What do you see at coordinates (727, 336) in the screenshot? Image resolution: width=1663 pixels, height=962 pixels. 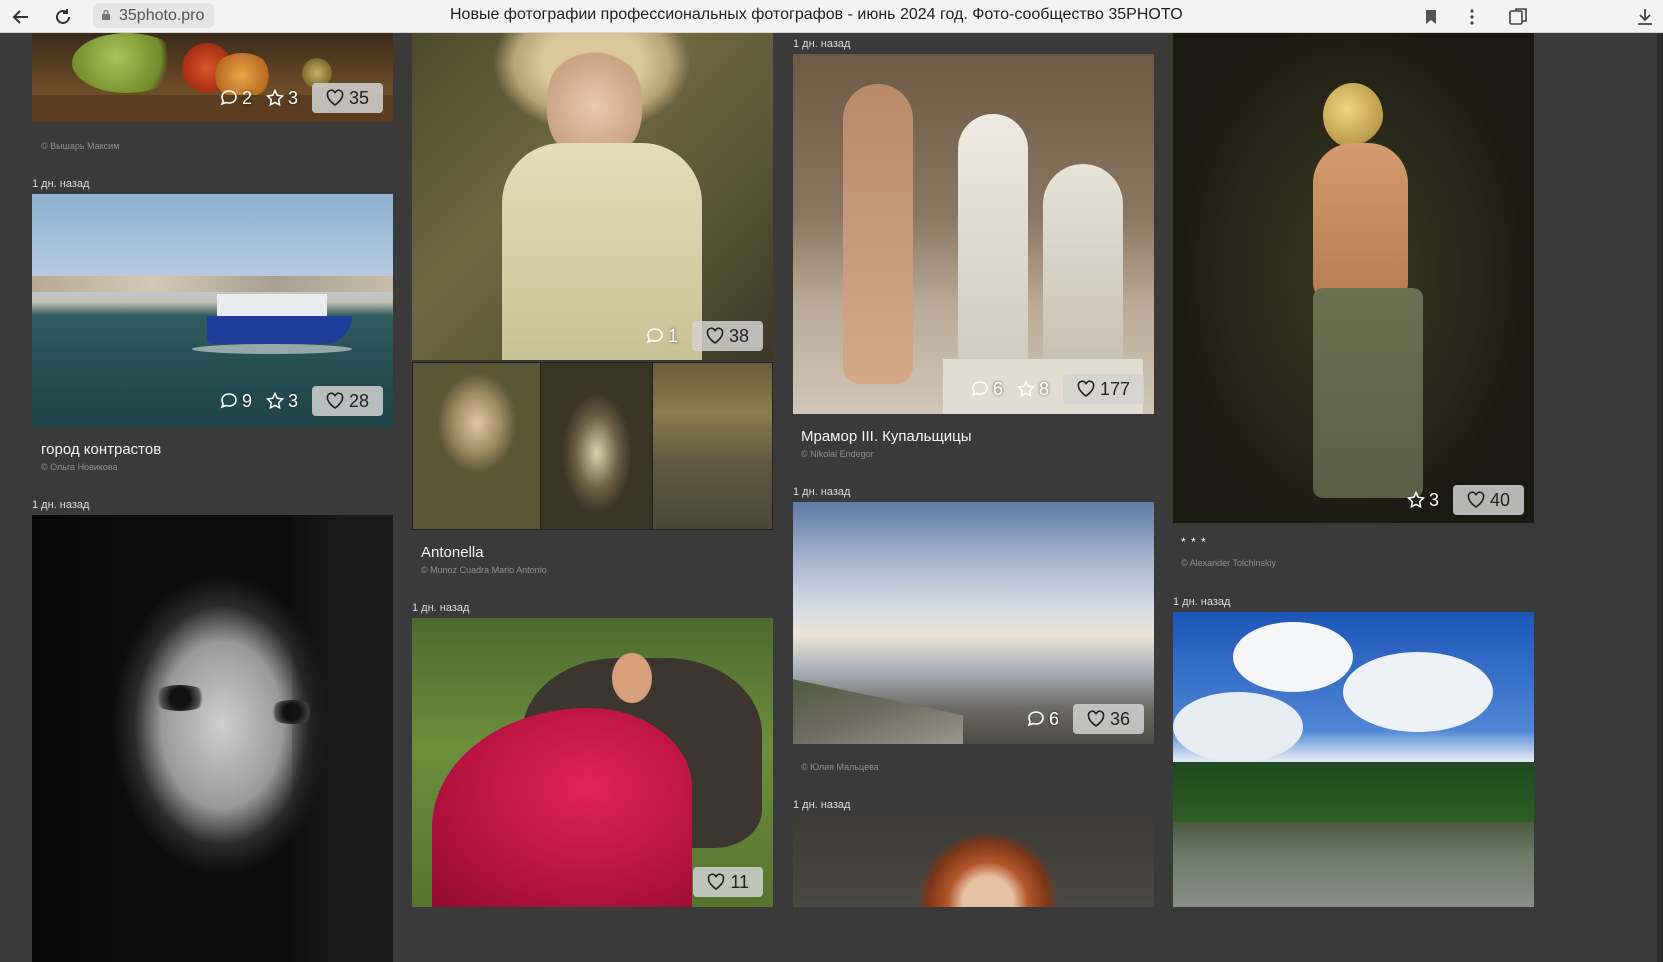 I see `like-button: 38` at bounding box center [727, 336].